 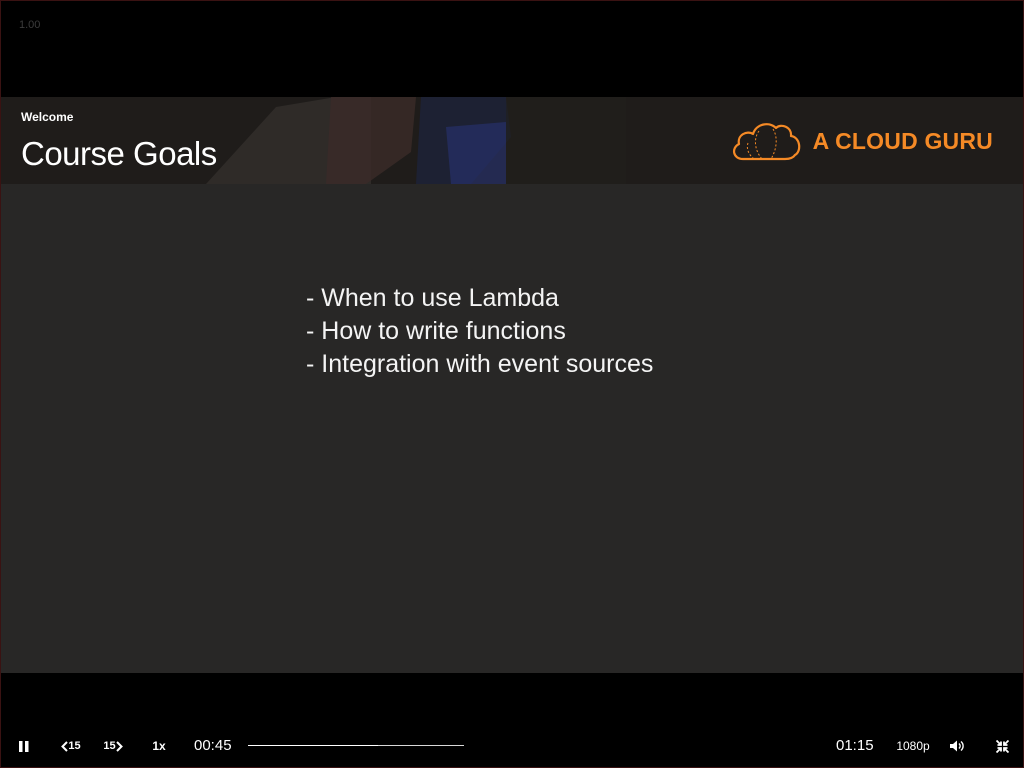 I want to click on chevron-right-icon, so click(x=119, y=746).